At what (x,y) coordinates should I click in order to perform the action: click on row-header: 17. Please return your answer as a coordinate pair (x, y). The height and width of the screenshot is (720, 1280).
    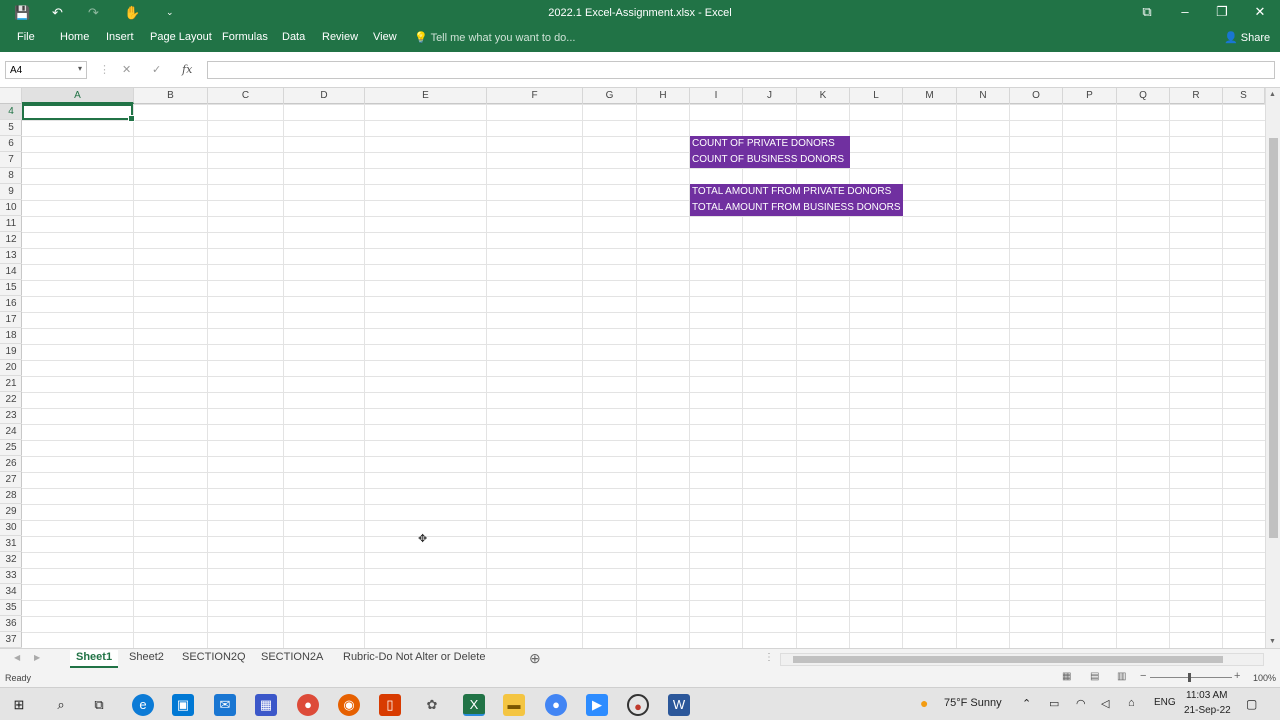
    Looking at the image, I should click on (11, 320).